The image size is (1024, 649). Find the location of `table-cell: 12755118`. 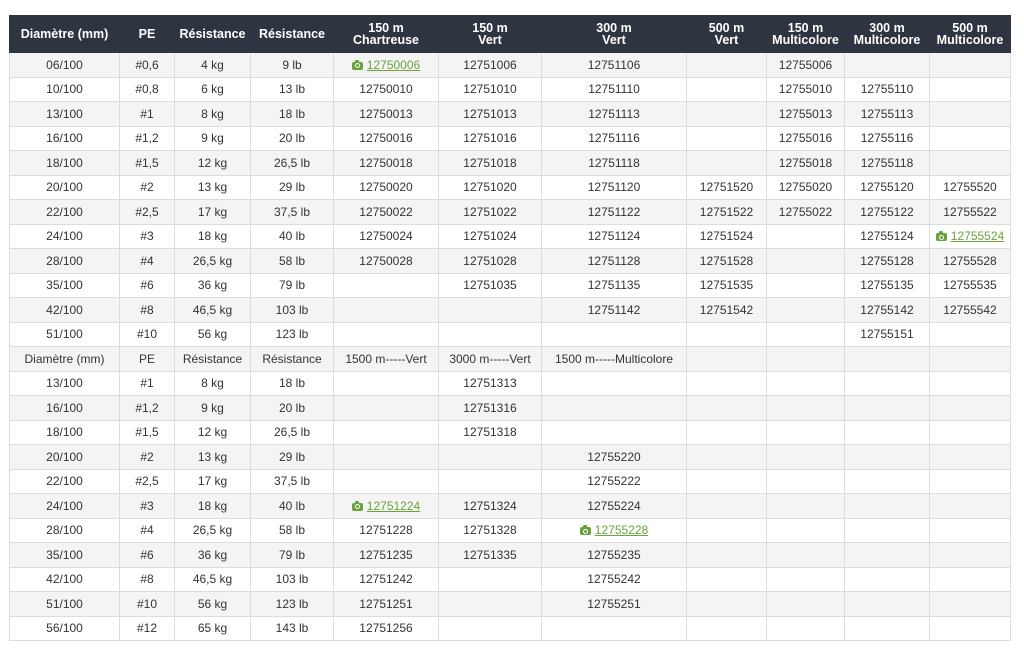

table-cell: 12755118 is located at coordinates (887, 163).